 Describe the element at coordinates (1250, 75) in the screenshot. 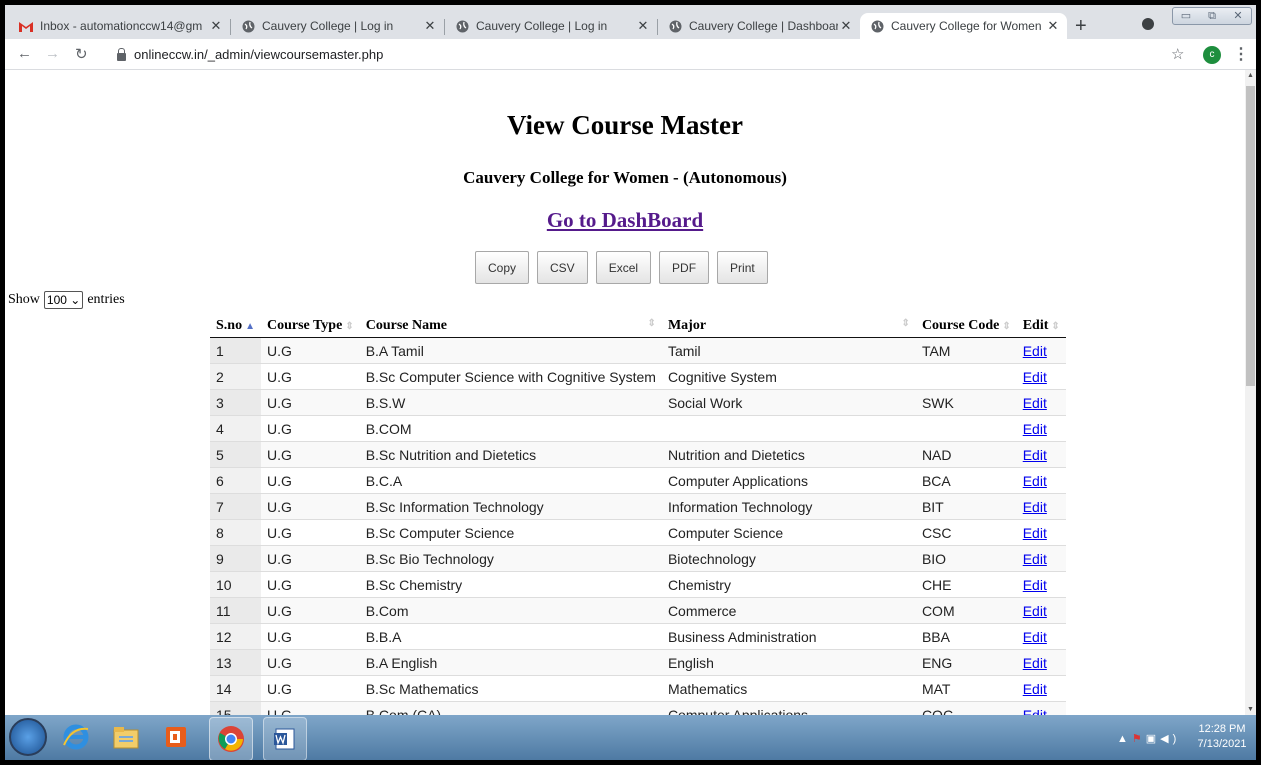

I see `scroll-up-icon: ▲` at that location.